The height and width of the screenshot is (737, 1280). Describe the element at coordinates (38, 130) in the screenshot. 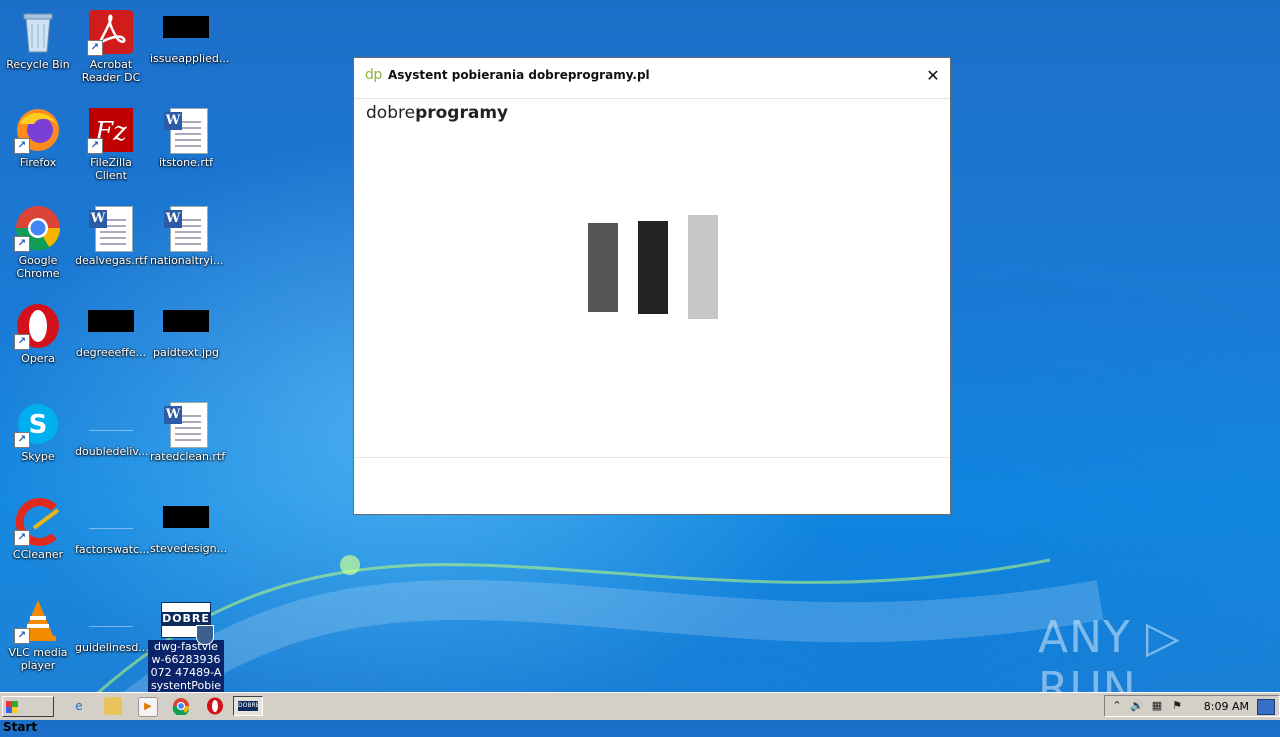

I see `firefox-icon: ↗` at that location.